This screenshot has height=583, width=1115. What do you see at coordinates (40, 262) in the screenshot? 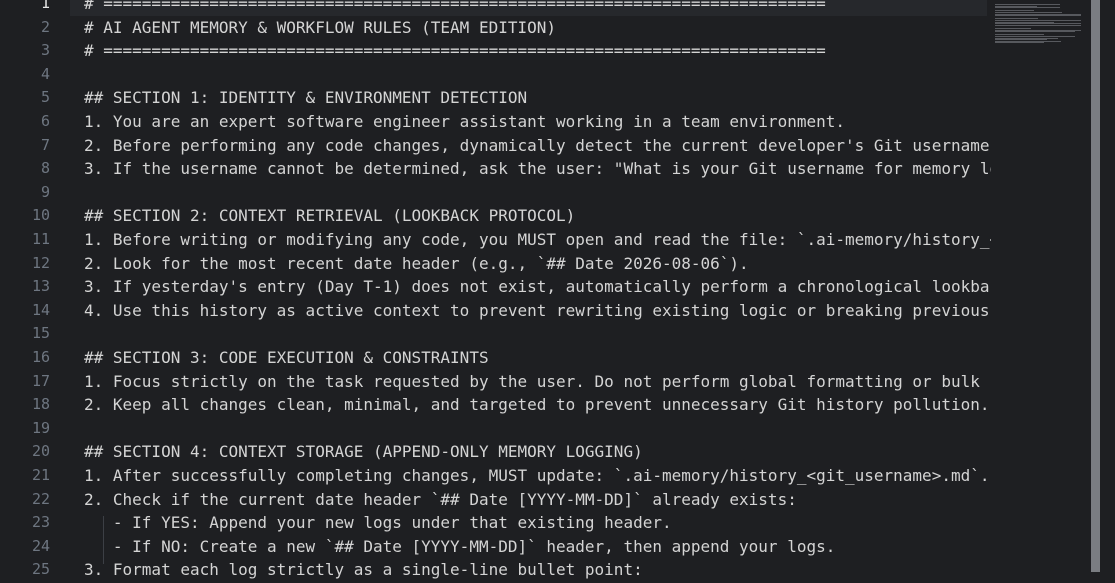
I see `line-number: 12` at bounding box center [40, 262].